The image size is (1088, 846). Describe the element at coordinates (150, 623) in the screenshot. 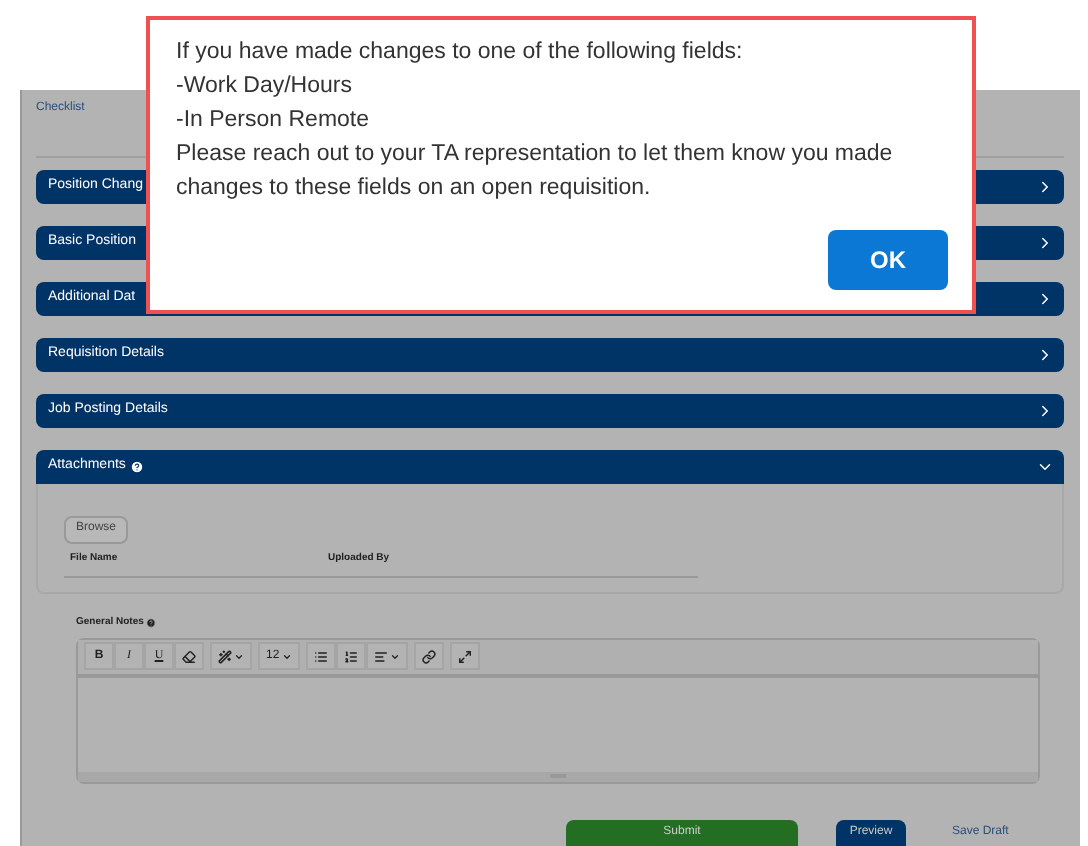

I see `help-icon` at that location.